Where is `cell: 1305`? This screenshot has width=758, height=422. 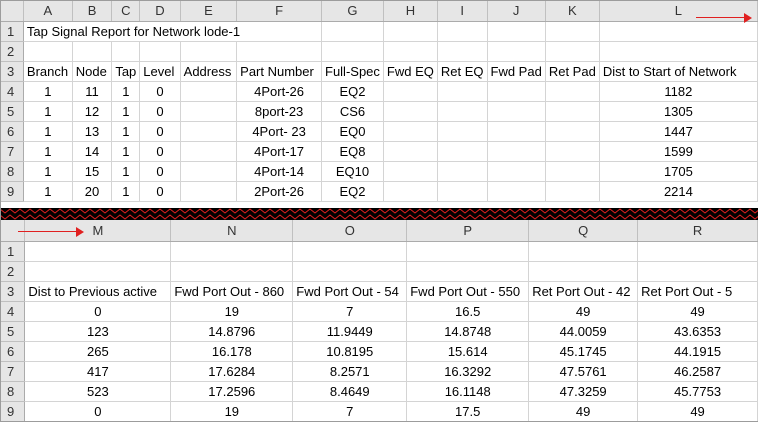
cell: 1305 is located at coordinates (678, 111).